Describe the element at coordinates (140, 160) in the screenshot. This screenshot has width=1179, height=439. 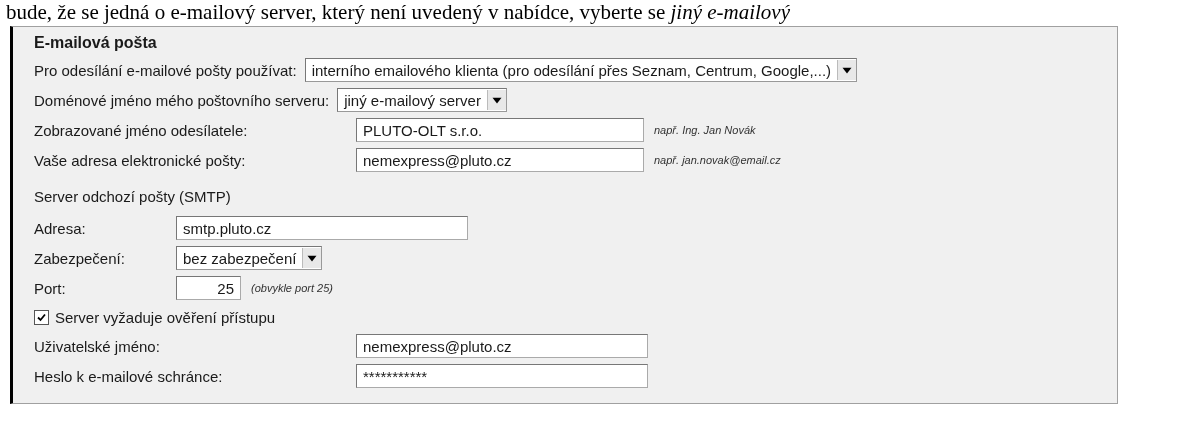
I see `field-label: Vaše adresa elektronické pošty:` at that location.